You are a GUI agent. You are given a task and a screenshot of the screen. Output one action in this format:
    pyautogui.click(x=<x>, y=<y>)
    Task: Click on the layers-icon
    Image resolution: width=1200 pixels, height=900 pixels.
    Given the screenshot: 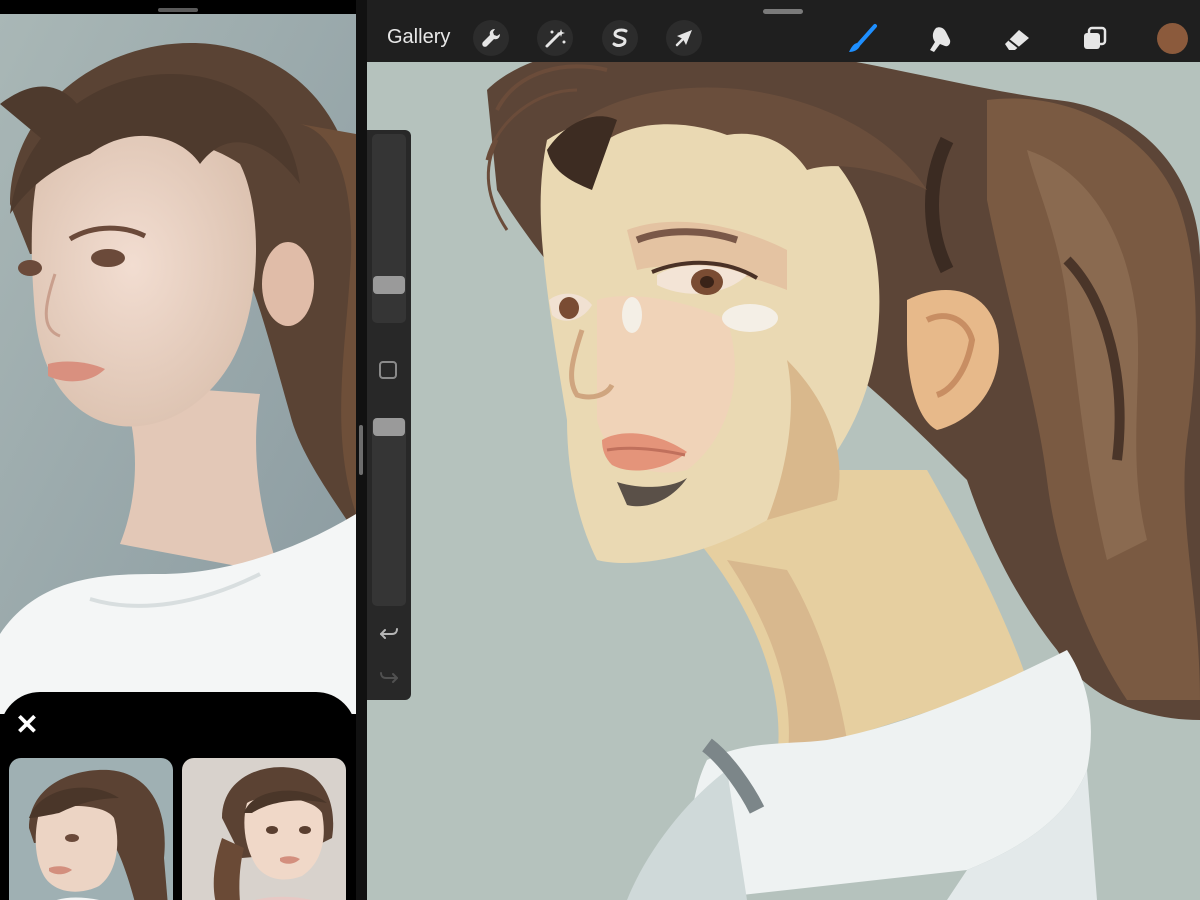 What is the action you would take?
    pyautogui.click(x=1095, y=37)
    